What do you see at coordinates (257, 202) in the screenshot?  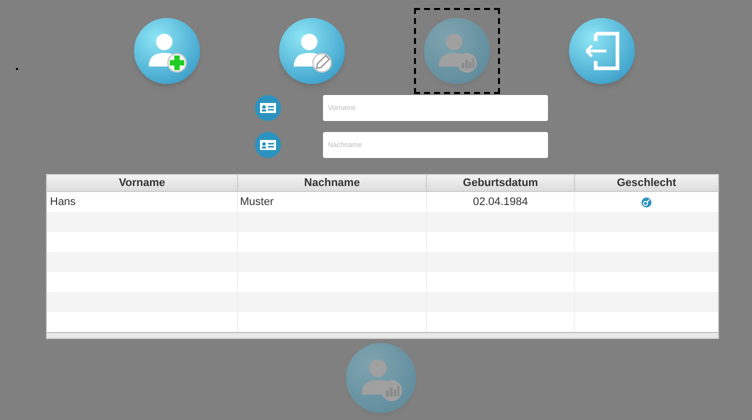 I see `table-cell-text: Muster` at bounding box center [257, 202].